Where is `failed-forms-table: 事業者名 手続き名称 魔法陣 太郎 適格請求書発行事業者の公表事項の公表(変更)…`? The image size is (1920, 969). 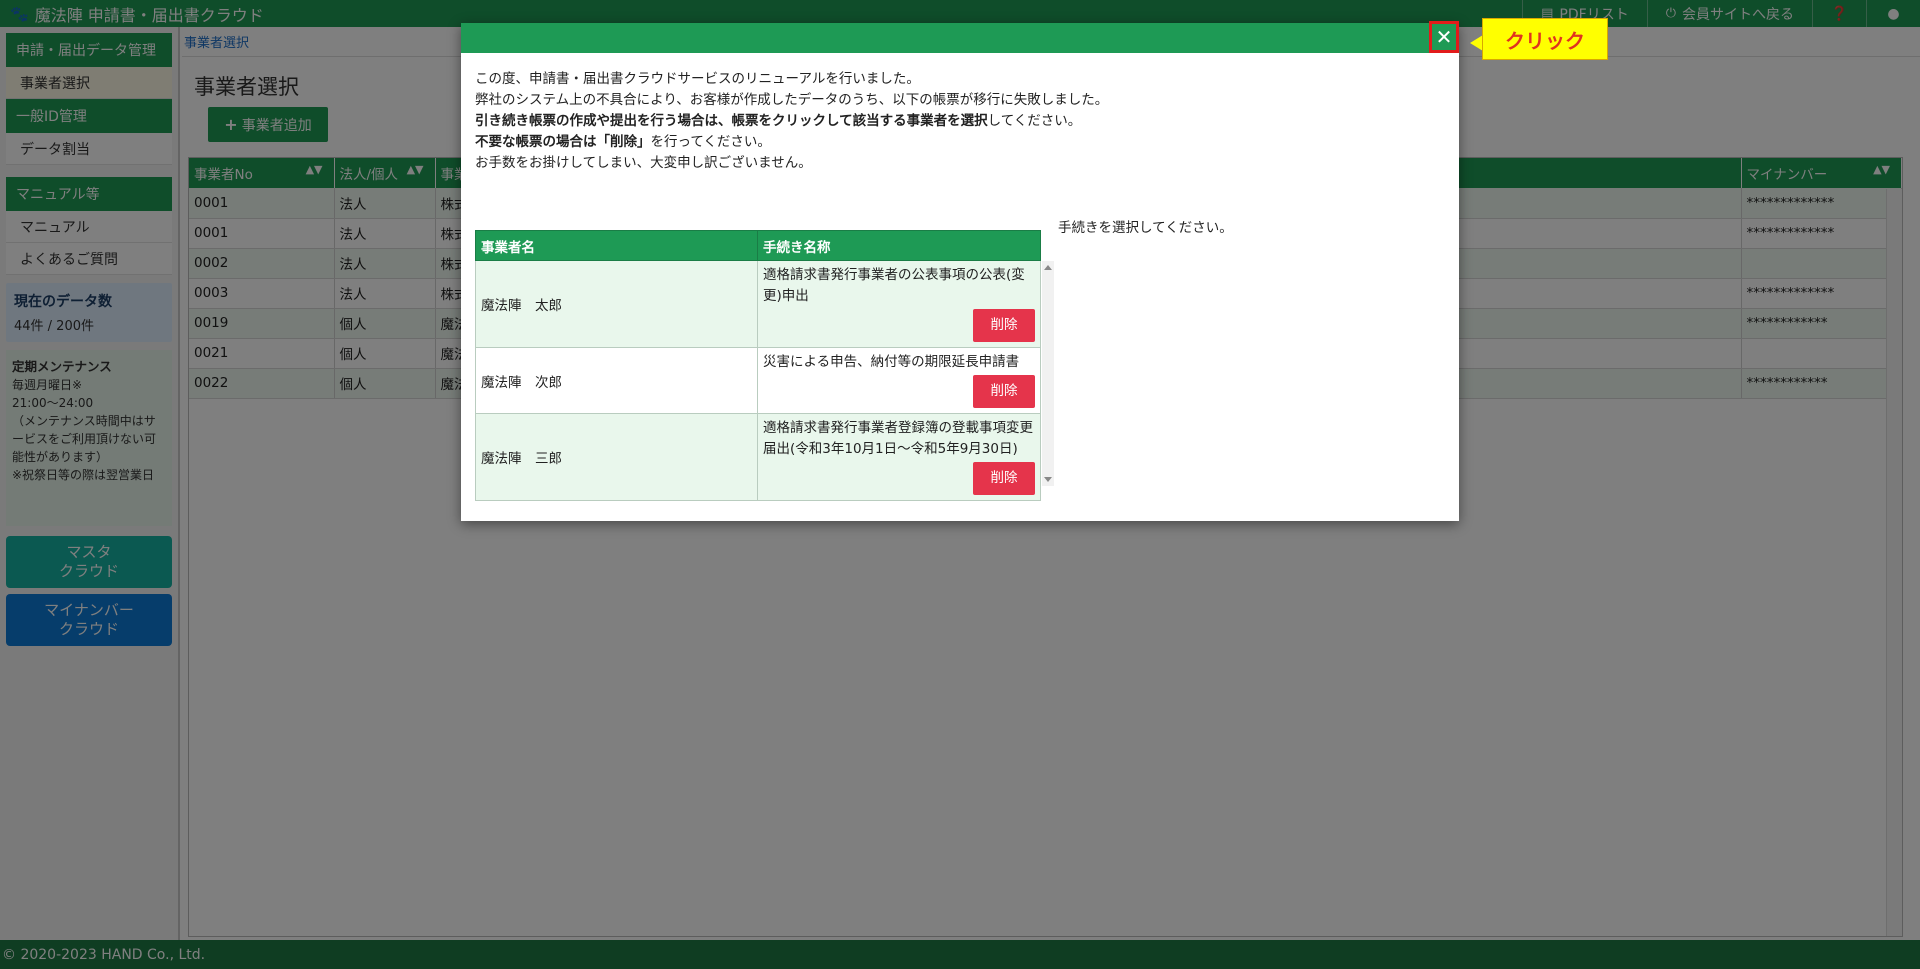 failed-forms-table: 事業者名 手続き名称 魔法陣 太郎 適格請求書発行事業者の公表事項の公表(変更)… is located at coordinates (758, 365).